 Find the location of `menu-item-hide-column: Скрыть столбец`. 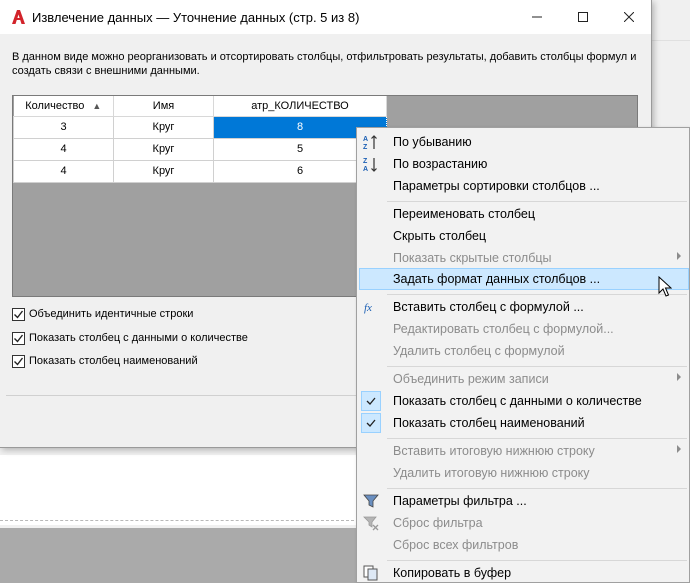

menu-item-hide-column: Скрыть столбец is located at coordinates (524, 236).